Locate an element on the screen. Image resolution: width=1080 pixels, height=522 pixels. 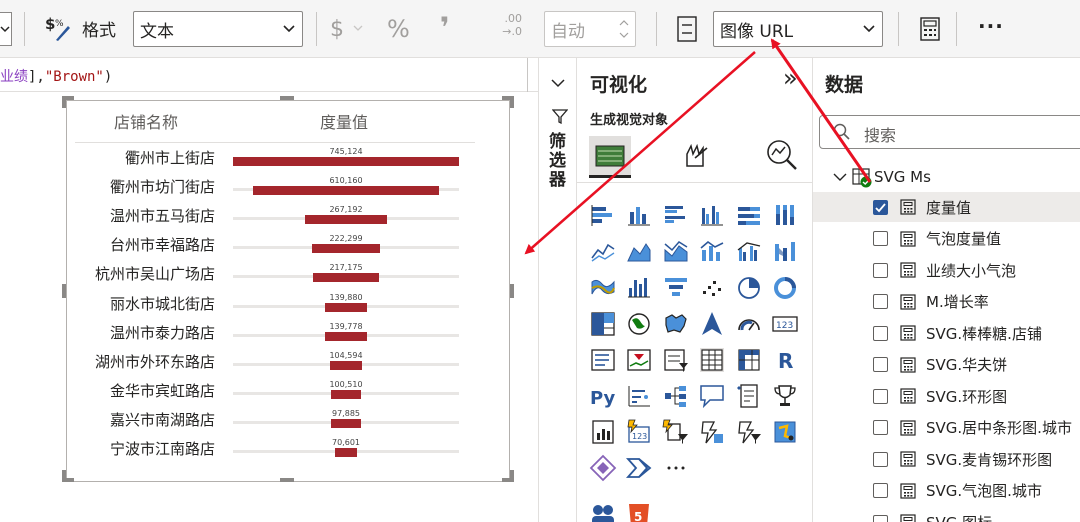
formula-text: 业绩],"Brown") is located at coordinates (56, 77).